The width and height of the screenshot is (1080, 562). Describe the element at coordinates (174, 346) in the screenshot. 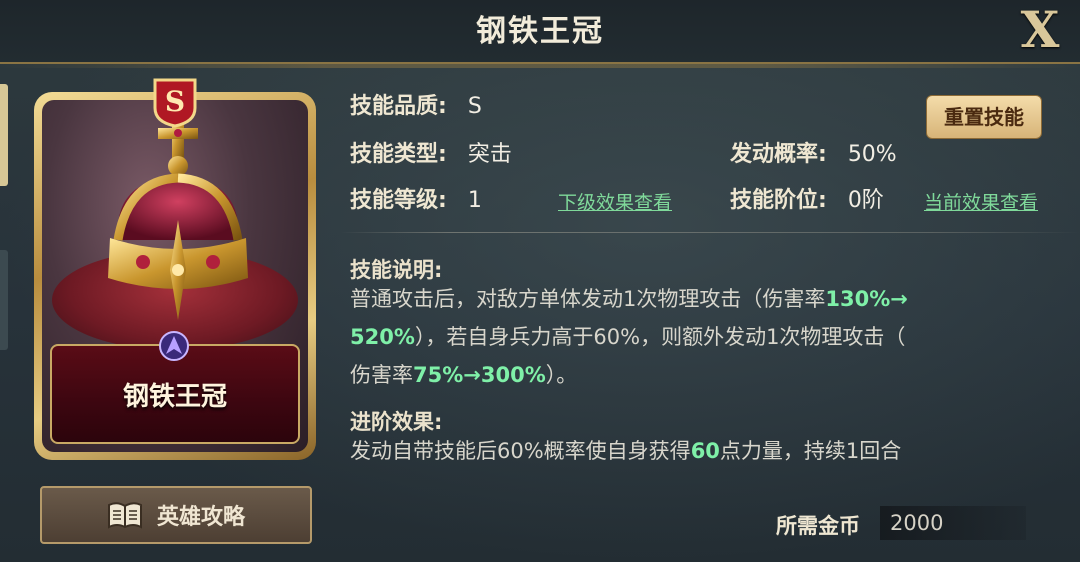

I see `tier-emblem-icon` at that location.